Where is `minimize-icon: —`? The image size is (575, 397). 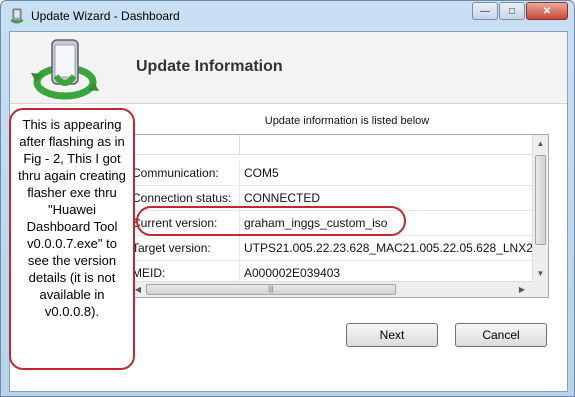 minimize-icon: — is located at coordinates (485, 11).